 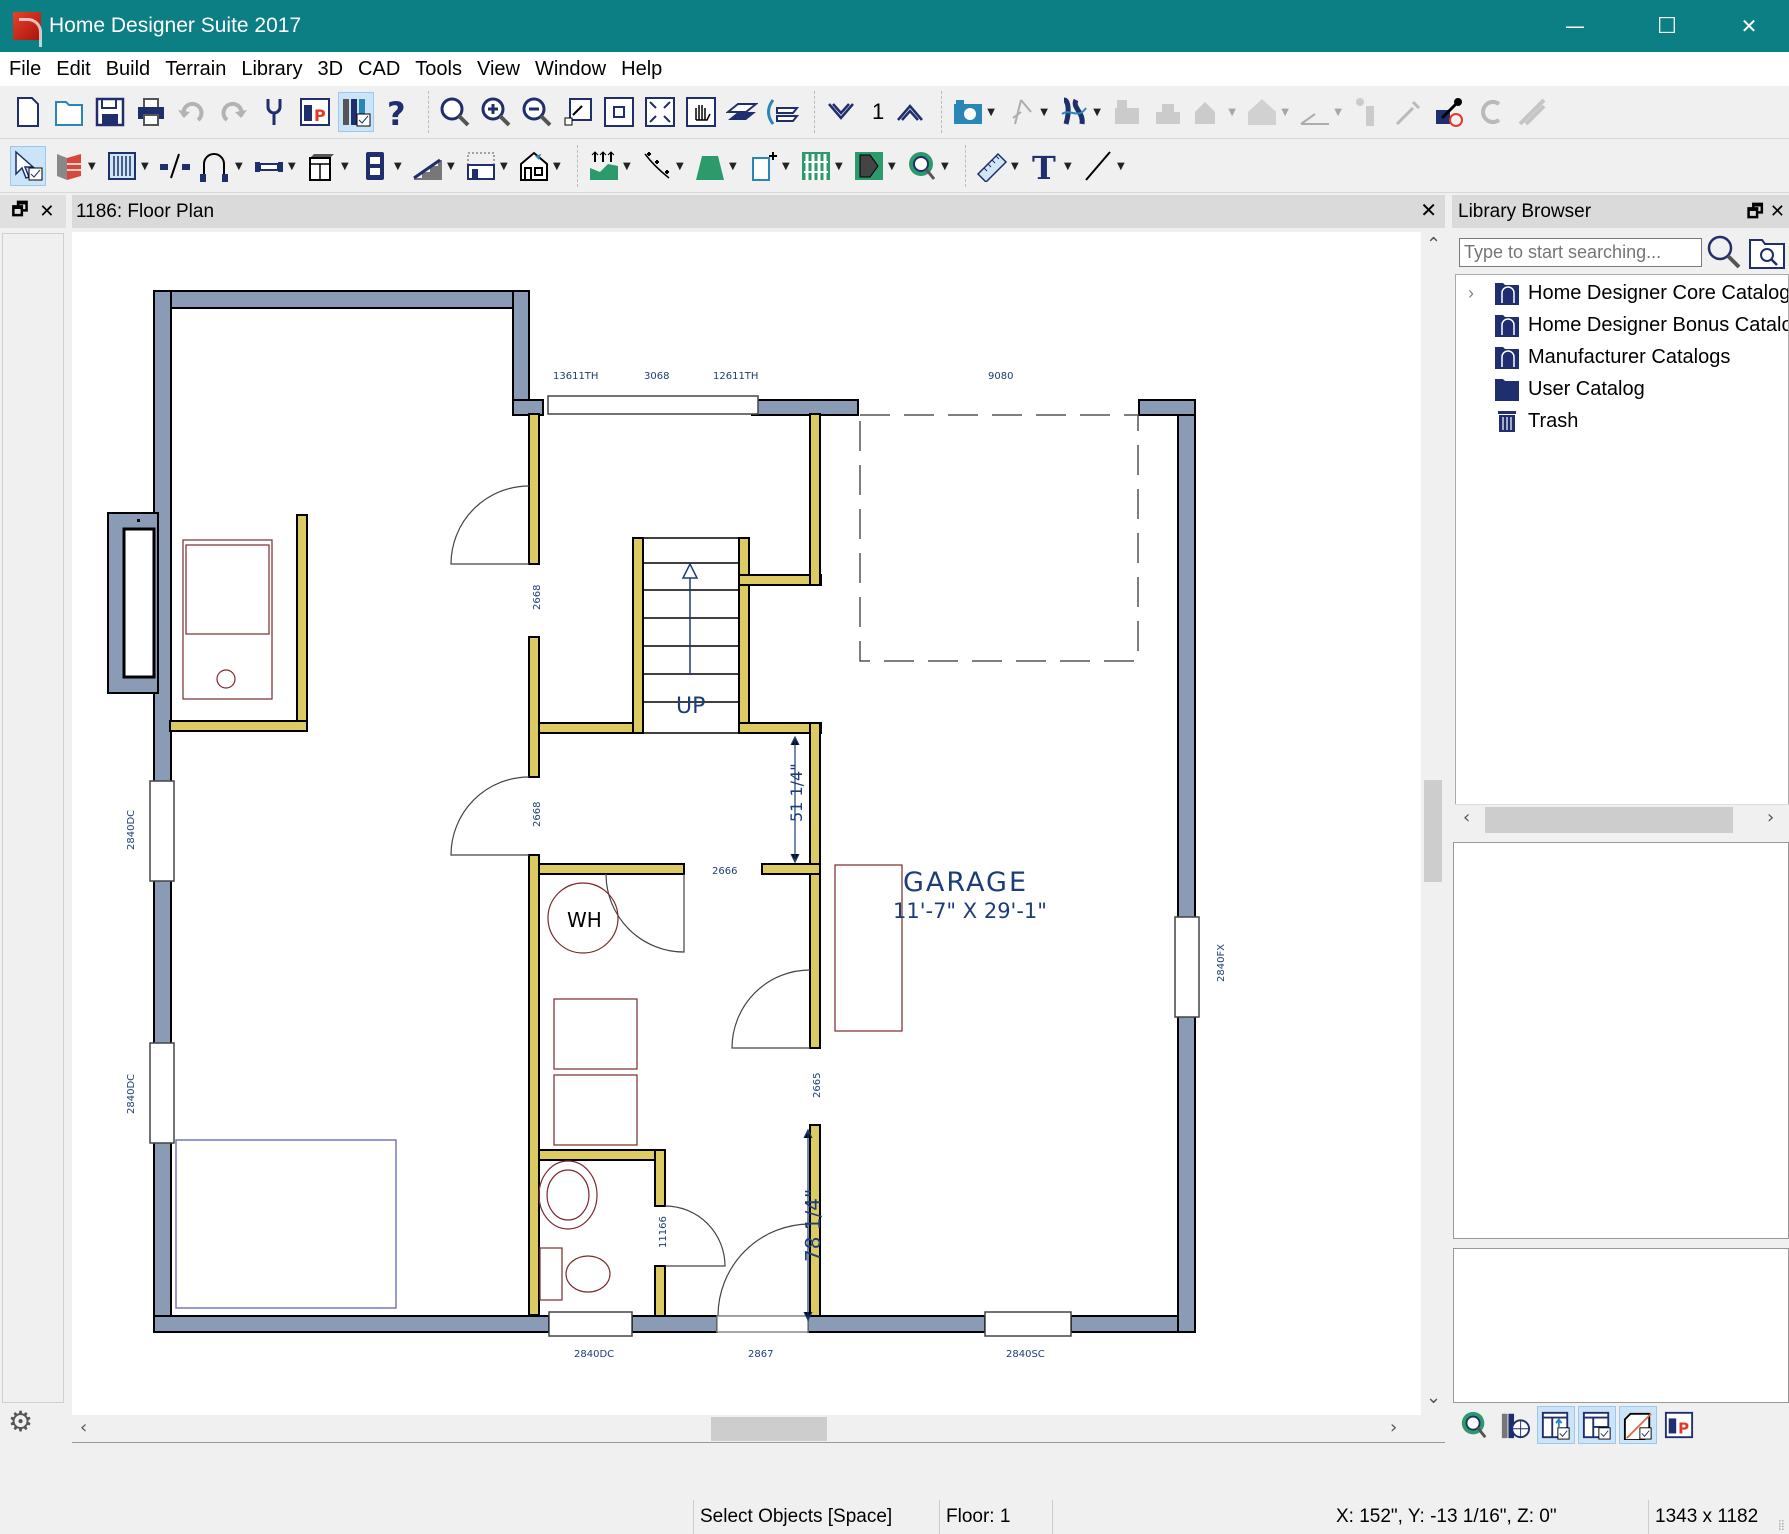 I want to click on zoom-in-button, so click(x=496, y=112).